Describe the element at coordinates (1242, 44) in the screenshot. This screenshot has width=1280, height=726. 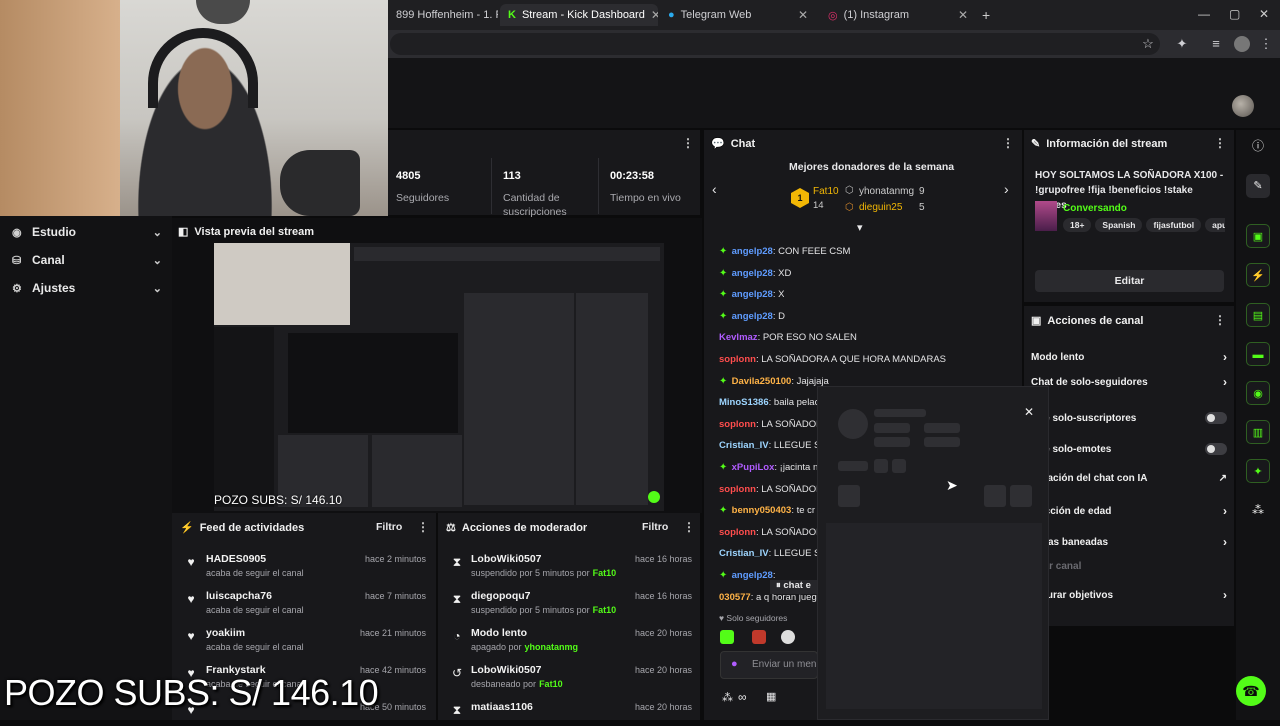
I see `profile-icon` at that location.